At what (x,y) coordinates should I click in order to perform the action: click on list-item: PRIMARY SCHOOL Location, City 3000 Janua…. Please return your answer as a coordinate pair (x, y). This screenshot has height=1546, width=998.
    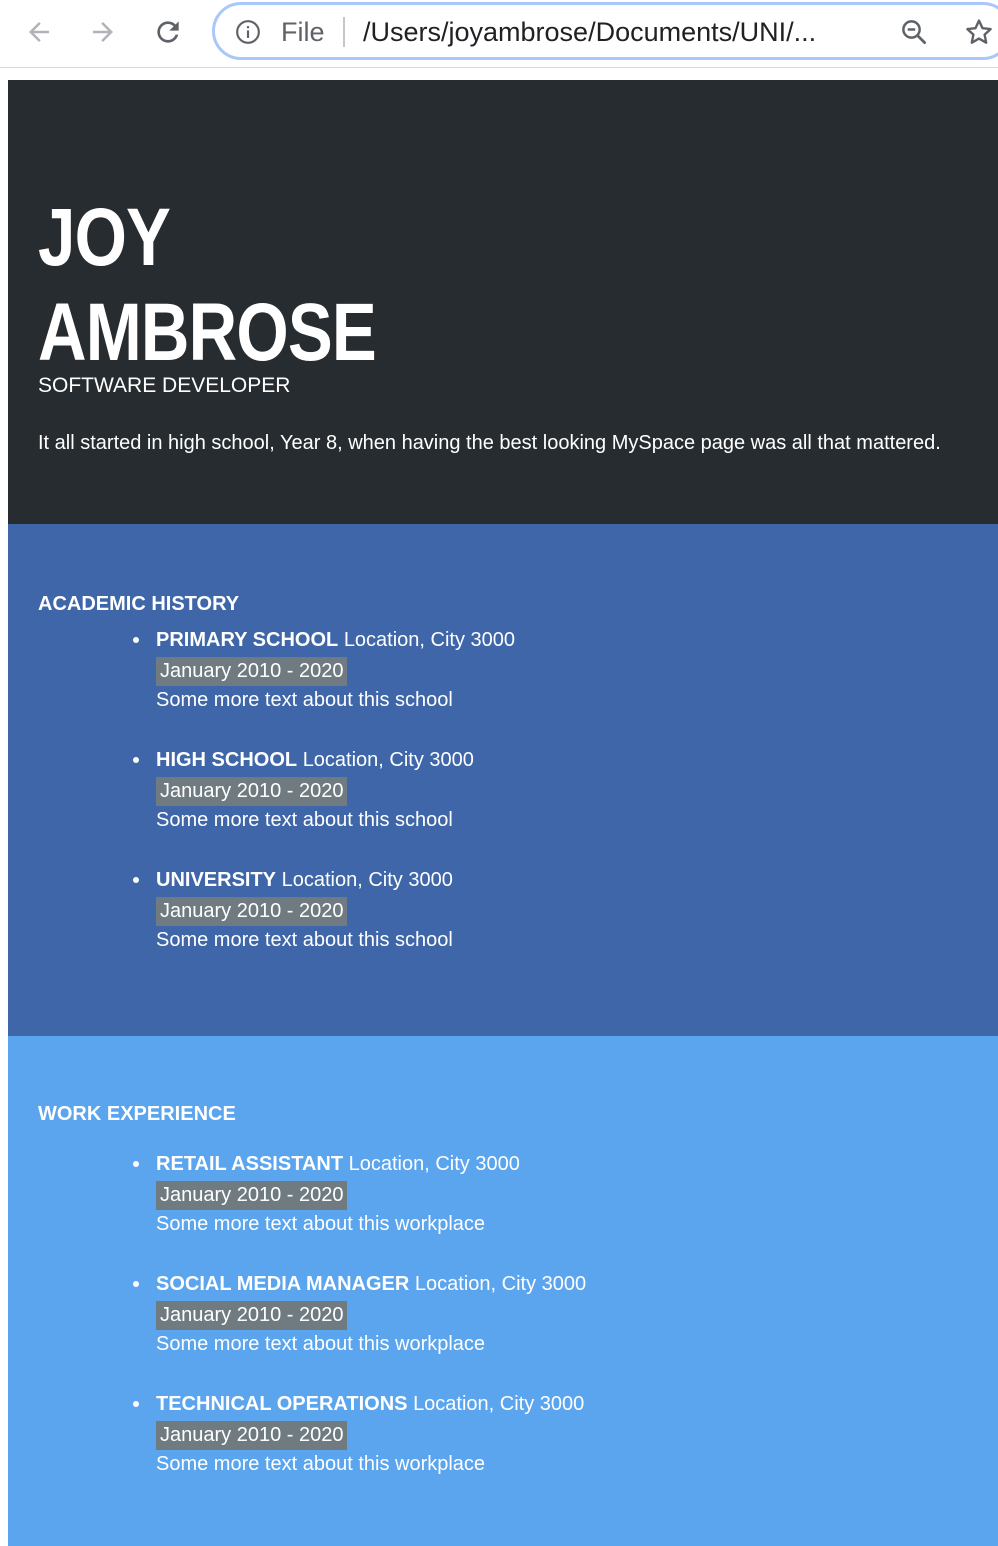
    Looking at the image, I should click on (324, 686).